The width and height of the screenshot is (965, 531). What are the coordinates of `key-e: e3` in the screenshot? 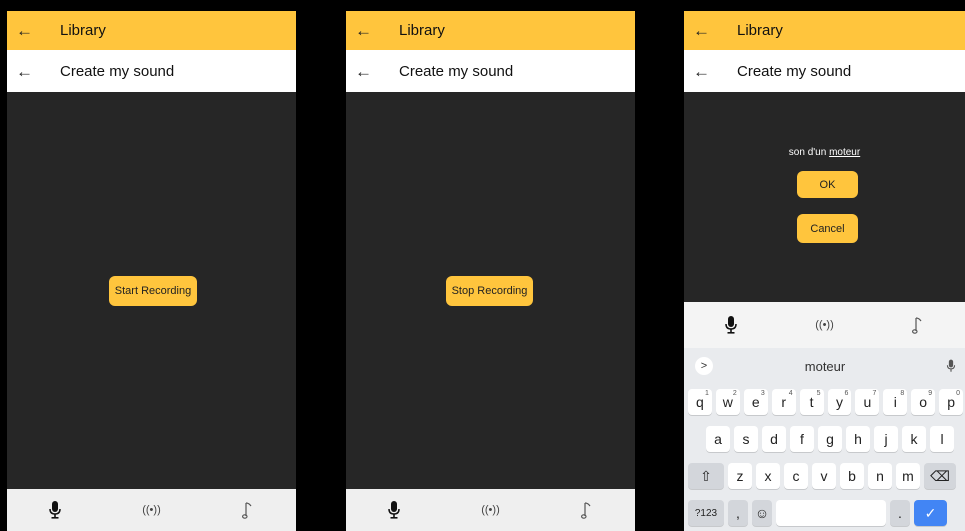 It's located at (755, 402).